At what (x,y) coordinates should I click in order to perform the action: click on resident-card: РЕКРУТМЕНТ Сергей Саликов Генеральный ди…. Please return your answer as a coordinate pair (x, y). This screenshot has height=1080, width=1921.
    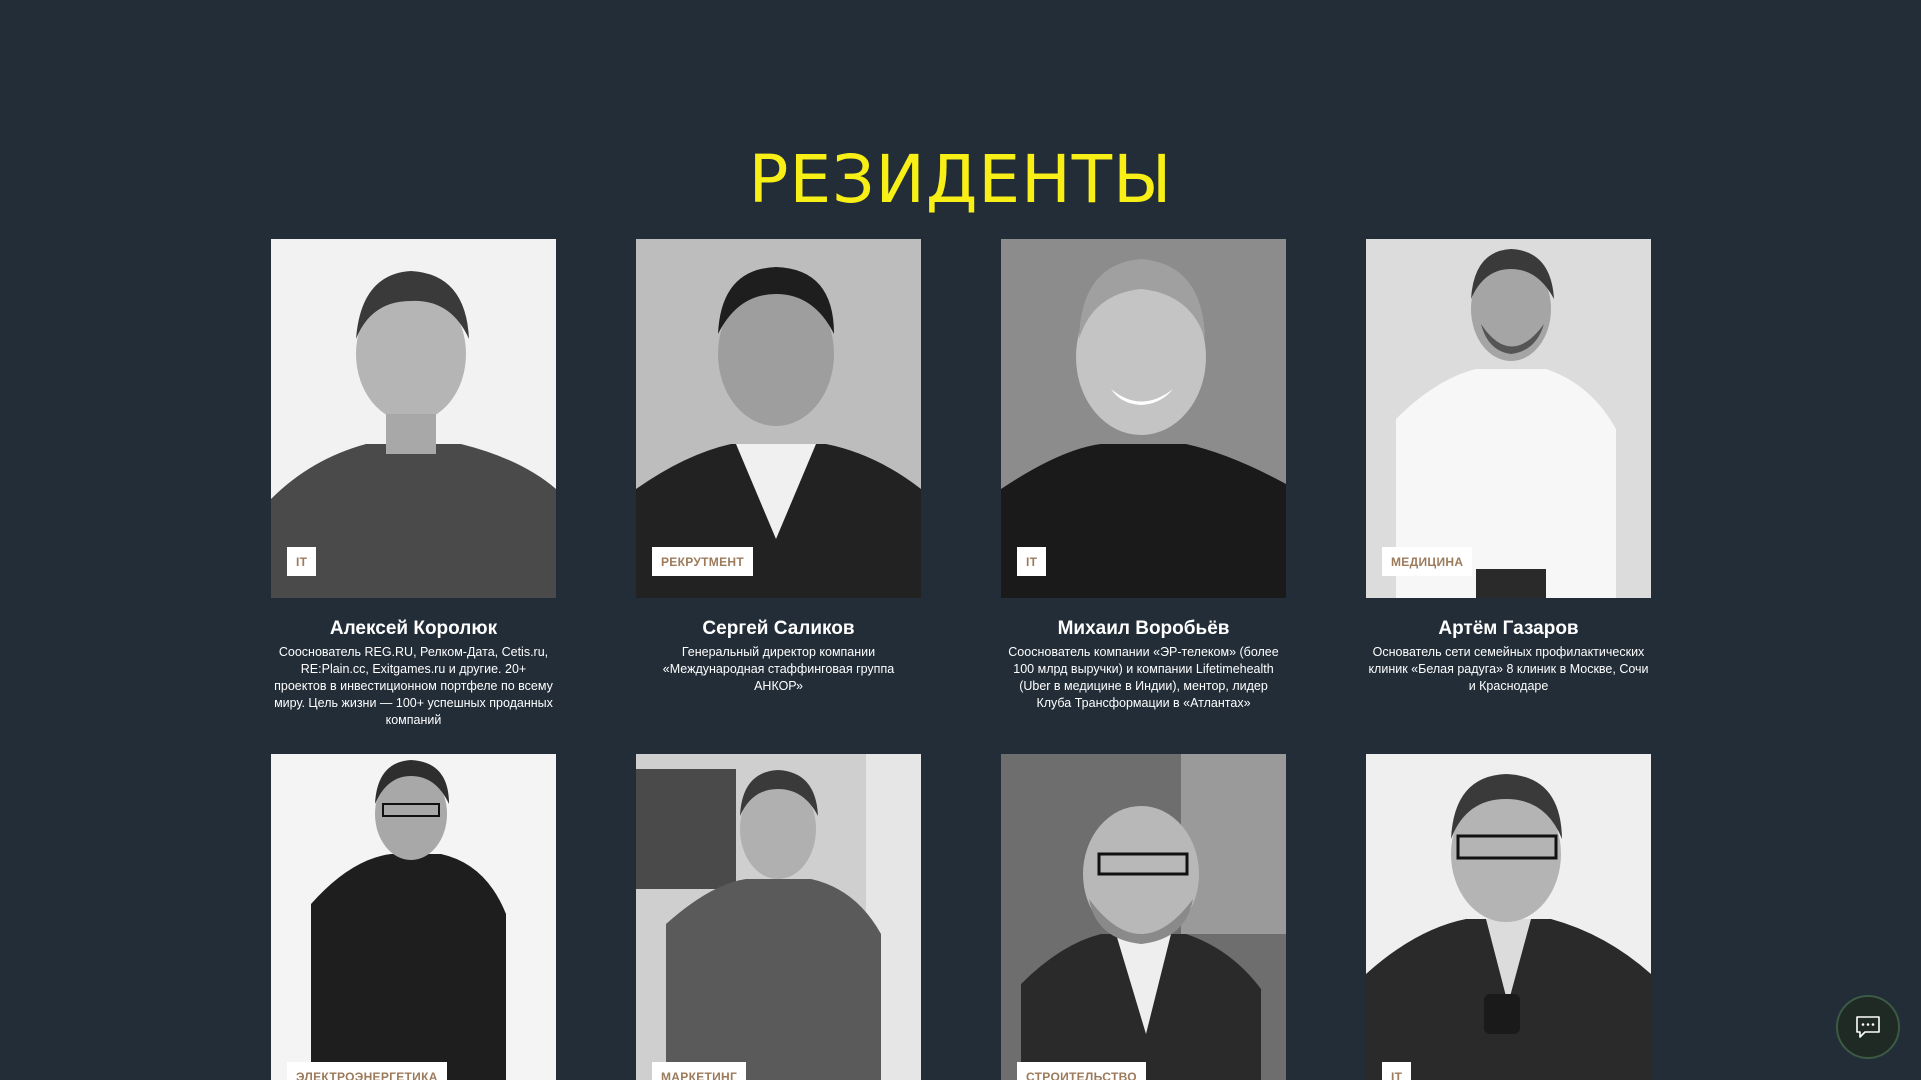
    Looking at the image, I should click on (778, 467).